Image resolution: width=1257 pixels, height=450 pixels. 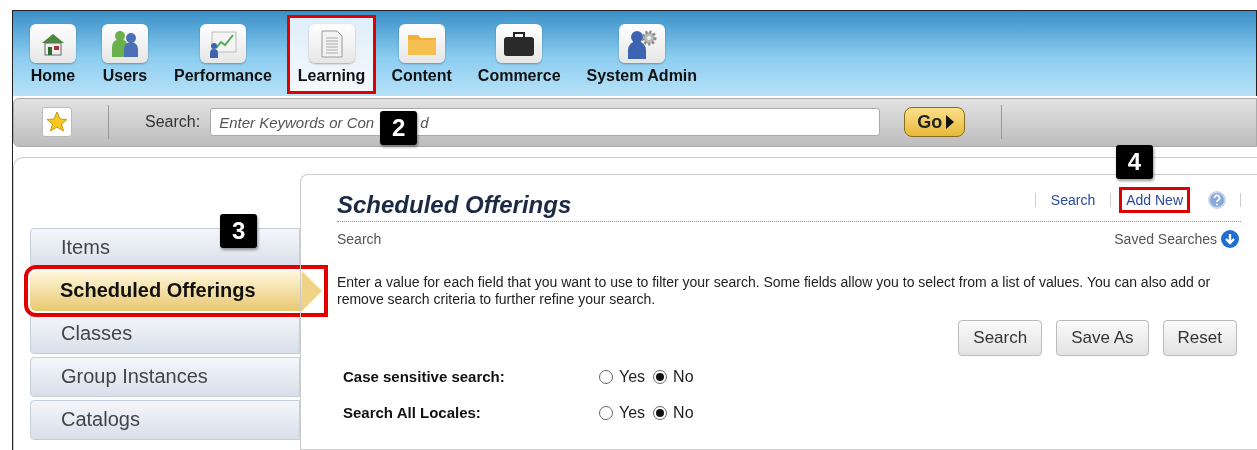 I want to click on section-label: Search, so click(x=359, y=238).